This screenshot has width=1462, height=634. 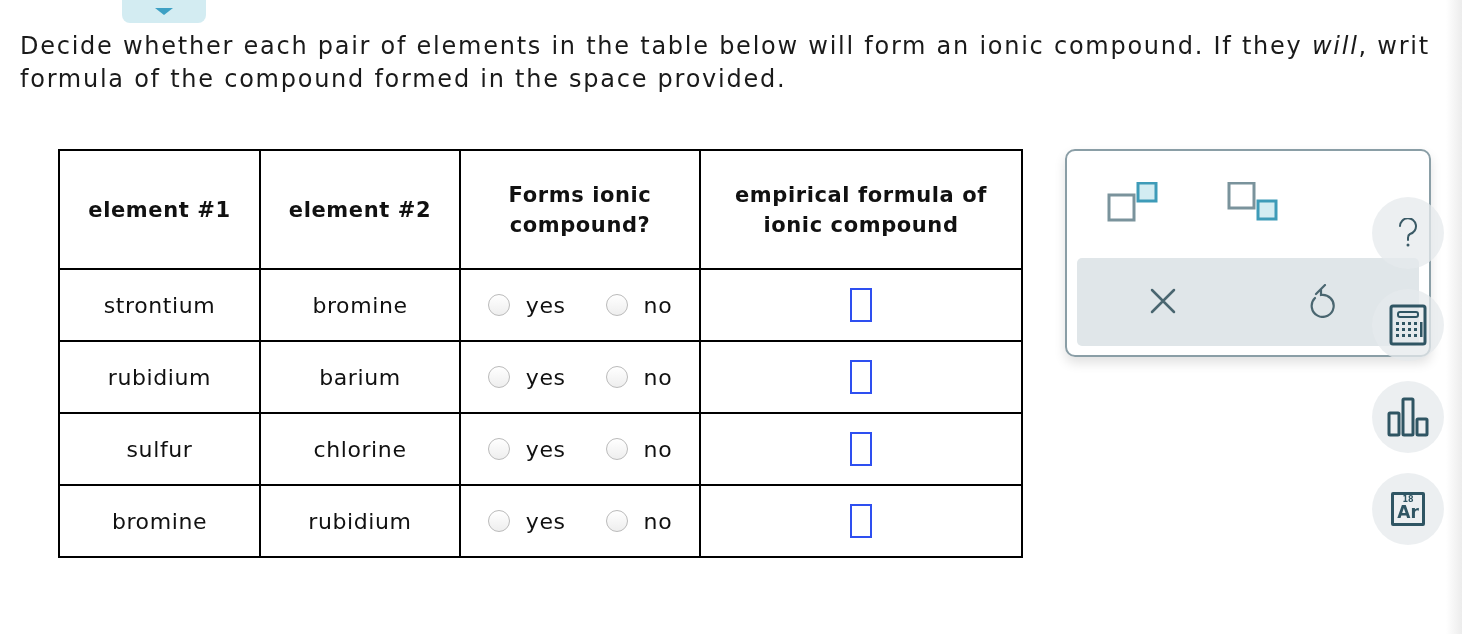 I want to click on periodic-table-button: 18 Ar, so click(x=1408, y=509).